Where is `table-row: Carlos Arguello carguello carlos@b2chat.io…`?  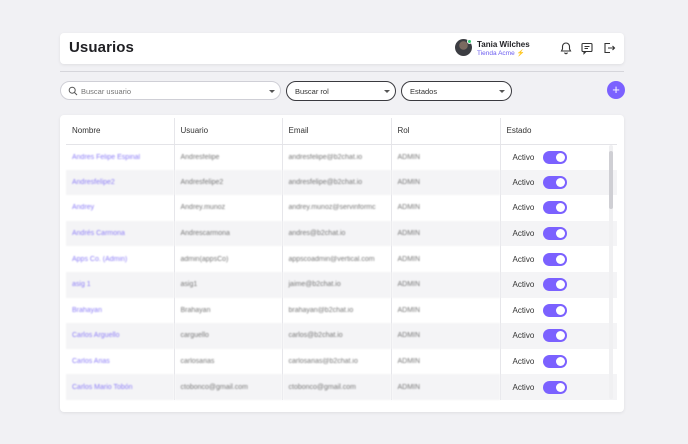 table-row: Carlos Arguello carguello carlos@b2chat.io… is located at coordinates (341, 336).